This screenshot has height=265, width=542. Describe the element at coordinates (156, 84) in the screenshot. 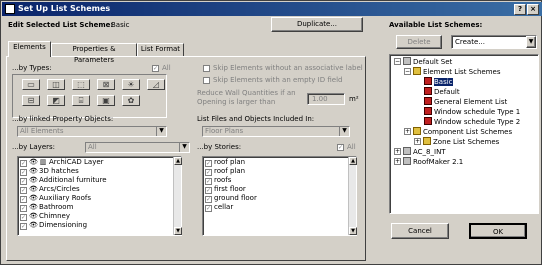

I see `roof-type-button: ◿` at that location.